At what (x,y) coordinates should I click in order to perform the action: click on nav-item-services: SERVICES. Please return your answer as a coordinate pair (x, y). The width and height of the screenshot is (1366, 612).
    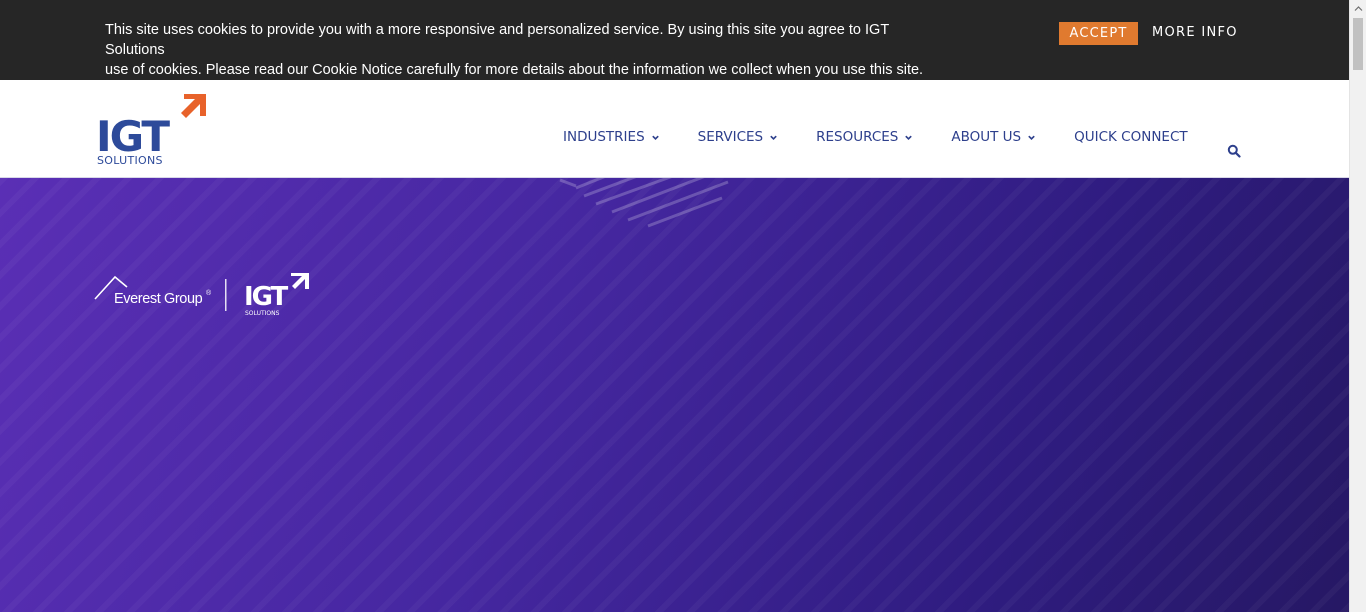
    Looking at the image, I should click on (738, 137).